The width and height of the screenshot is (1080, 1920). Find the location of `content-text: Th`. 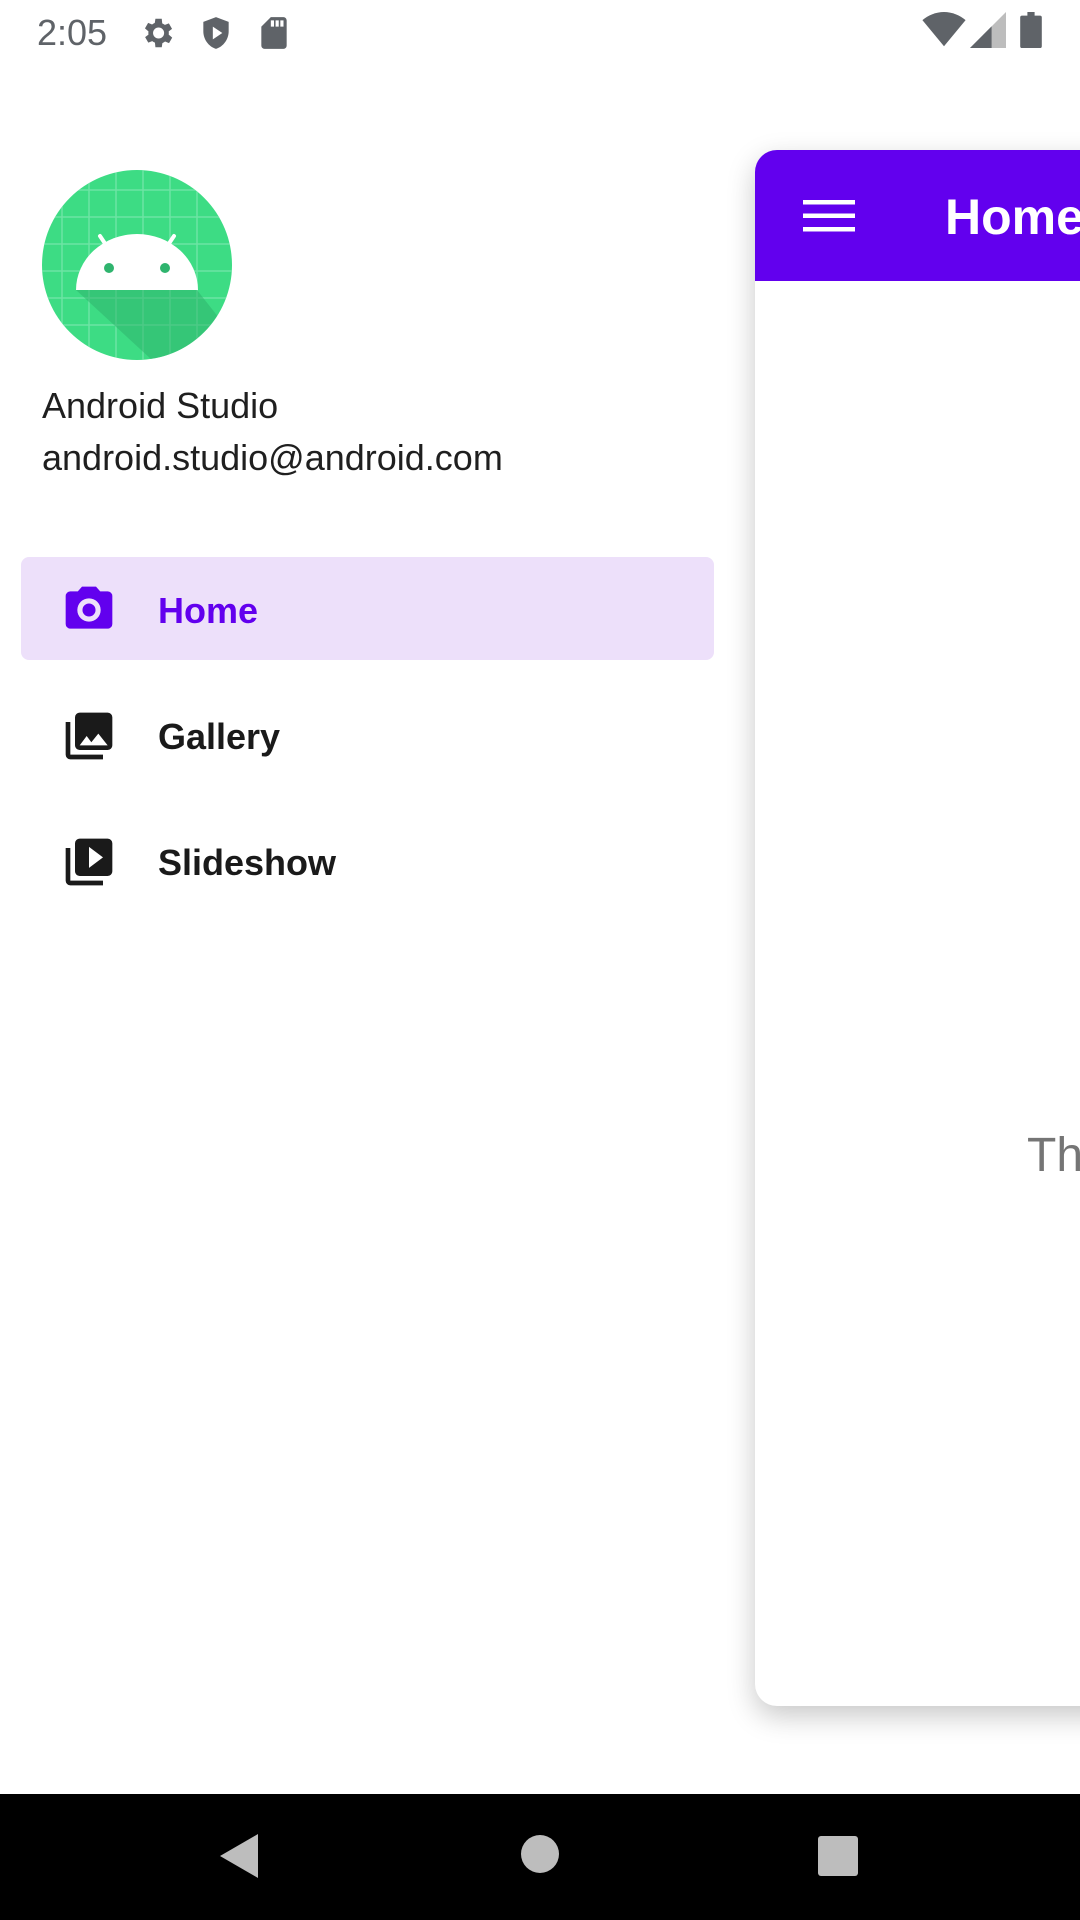

content-text: Th is located at coordinates (1053, 1155).